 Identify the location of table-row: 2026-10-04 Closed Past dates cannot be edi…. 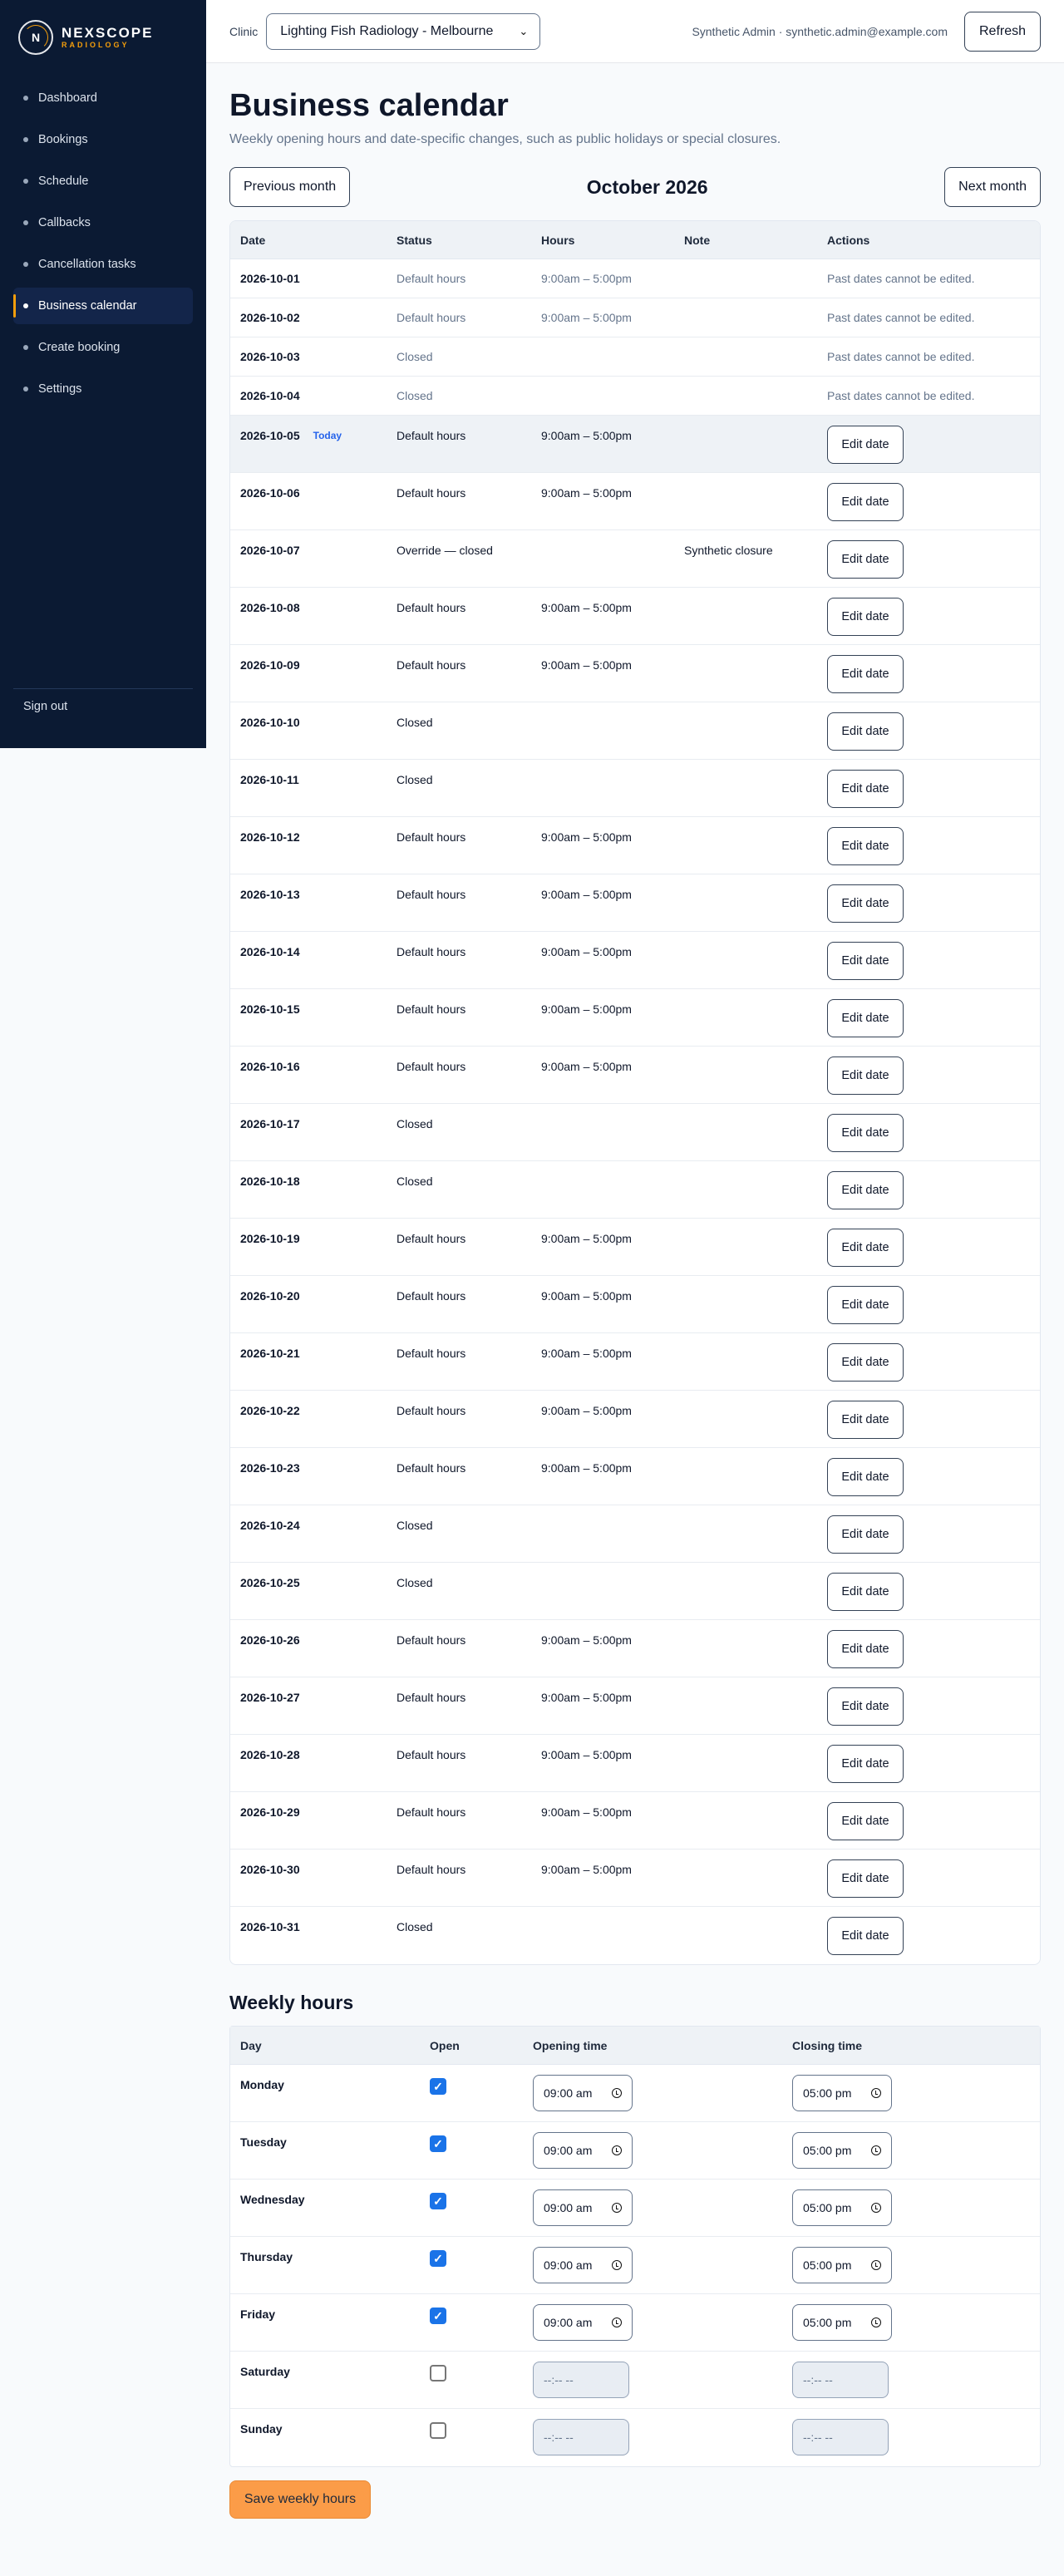
(635, 396).